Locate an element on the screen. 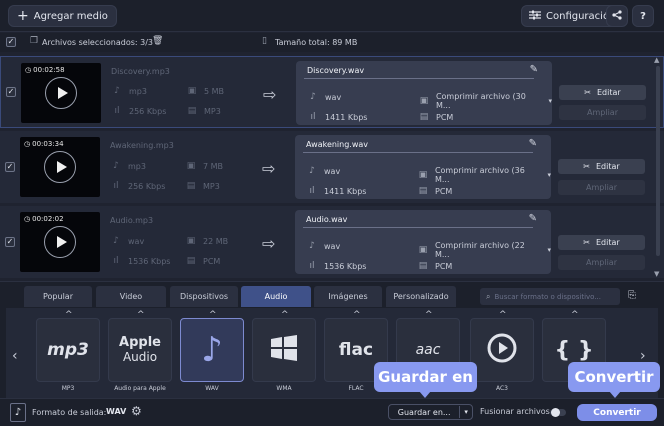  play-icon is located at coordinates (61, 242).